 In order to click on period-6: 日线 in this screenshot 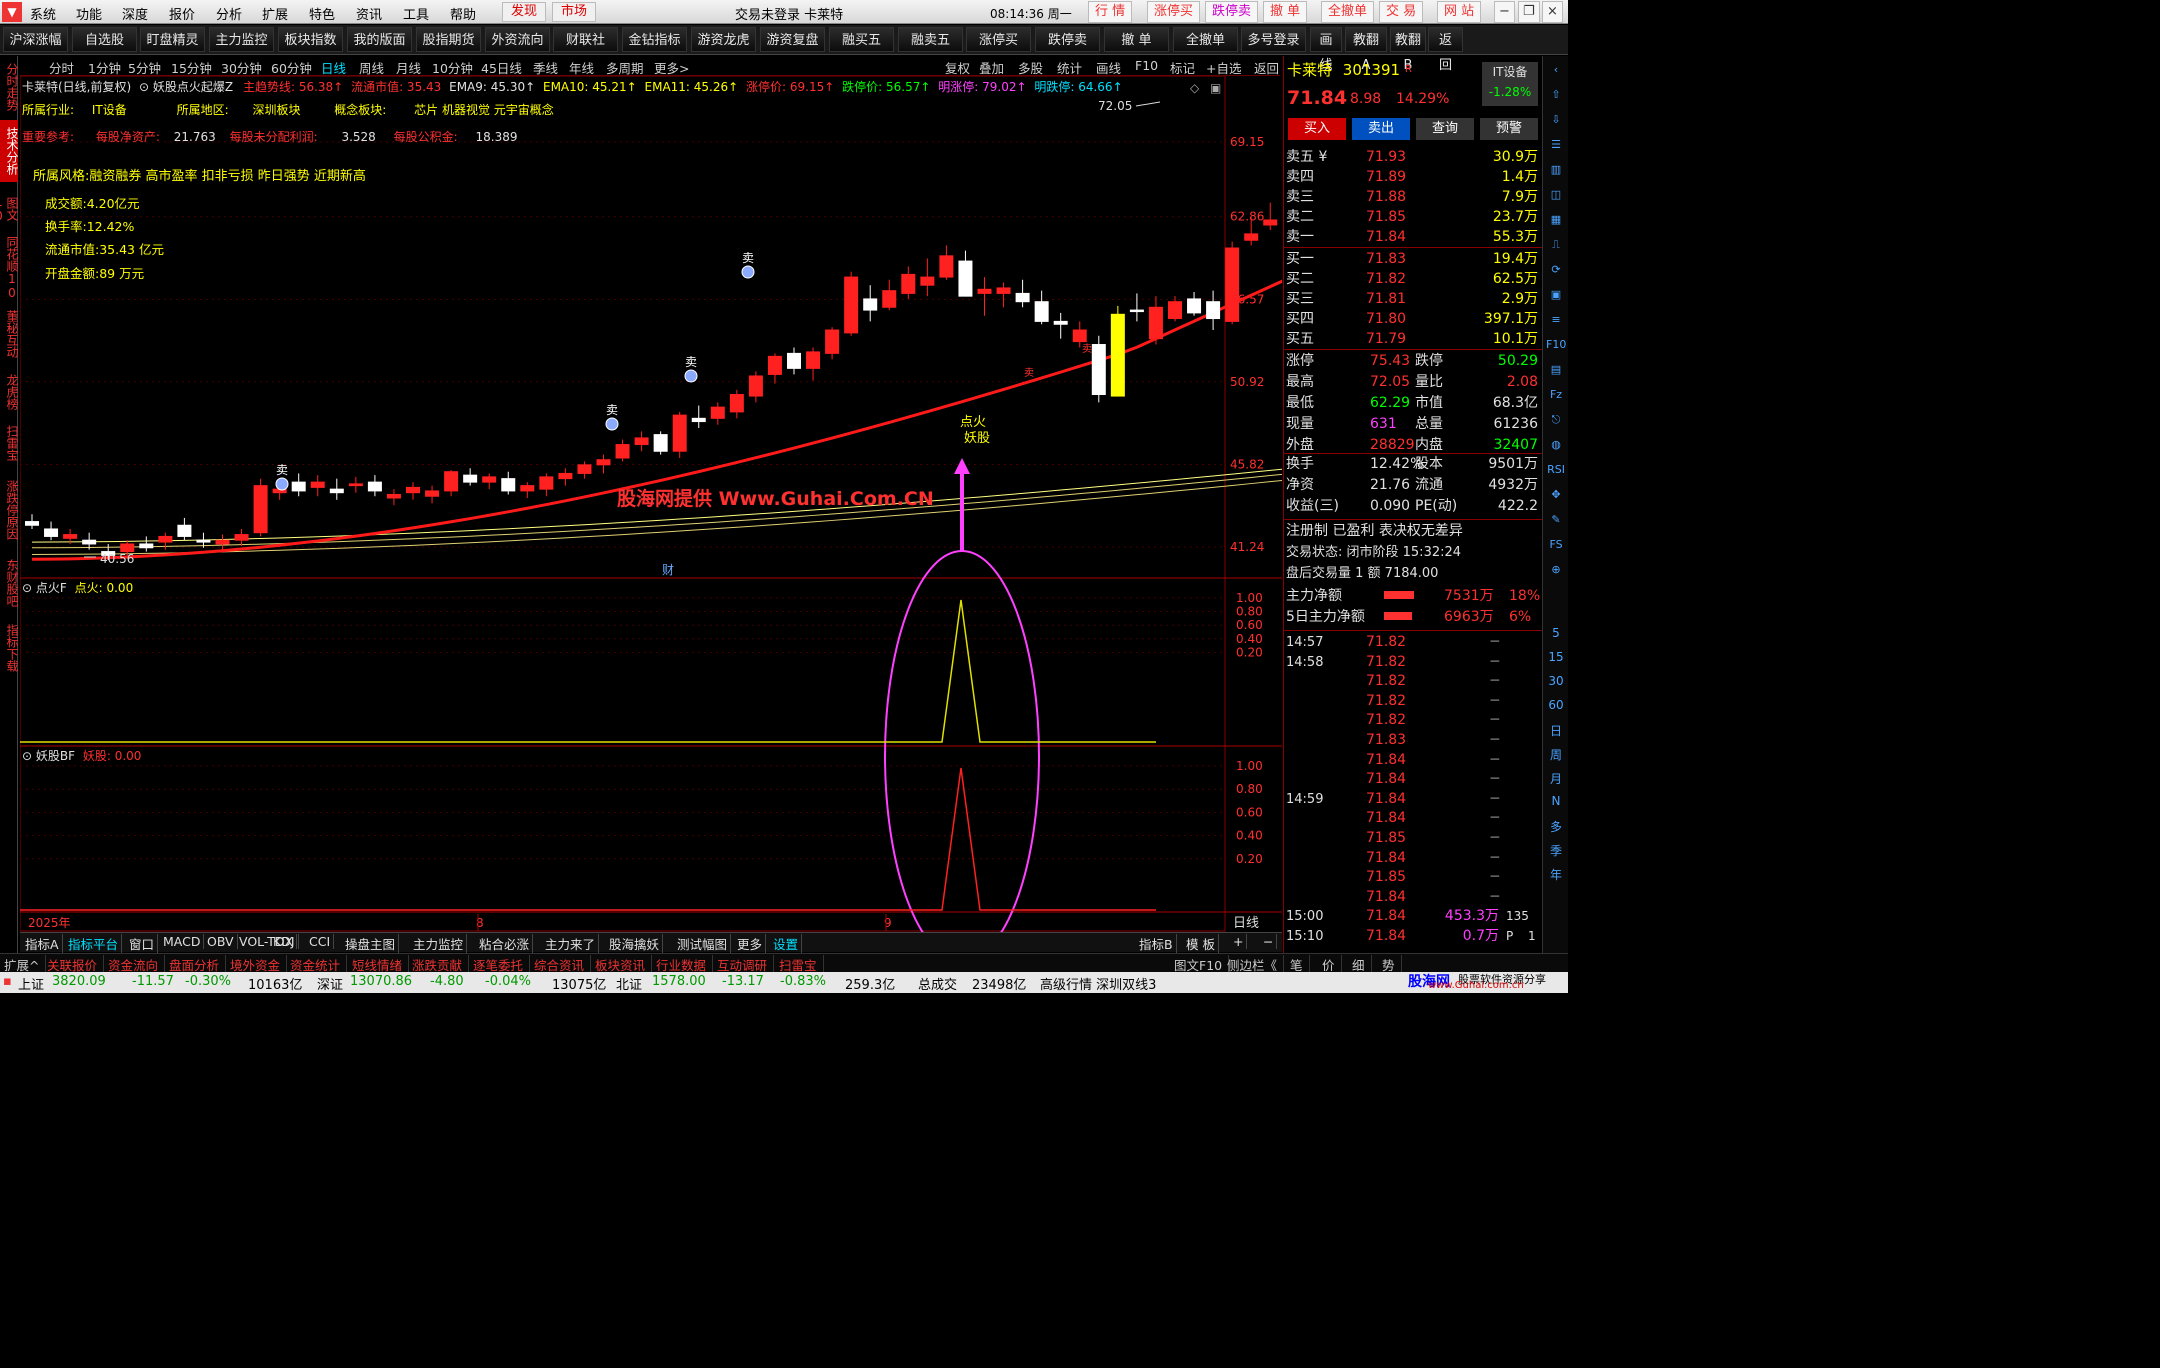, I will do `click(333, 67)`.